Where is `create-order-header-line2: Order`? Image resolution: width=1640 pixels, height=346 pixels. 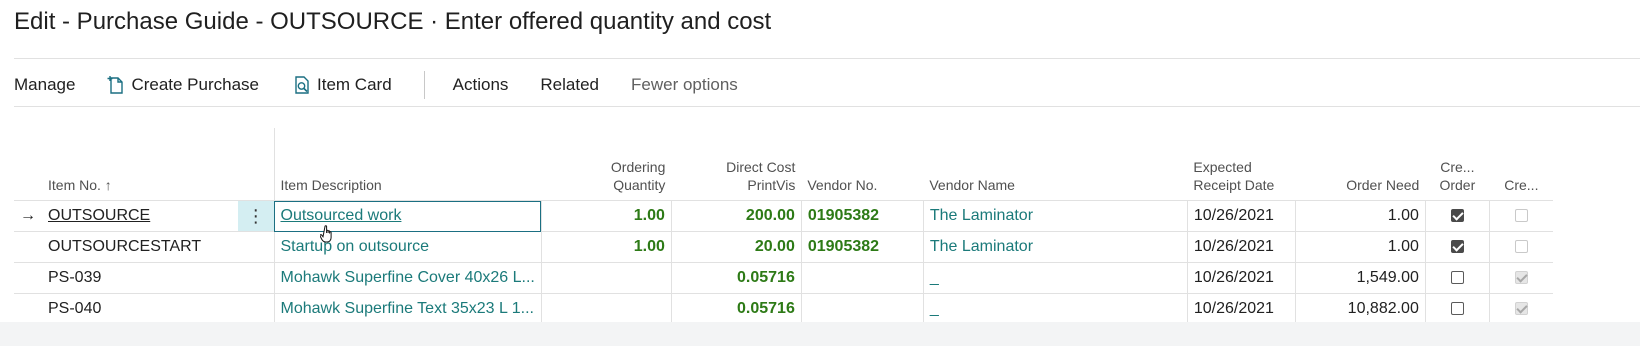
create-order-header-line2: Order is located at coordinates (1457, 185).